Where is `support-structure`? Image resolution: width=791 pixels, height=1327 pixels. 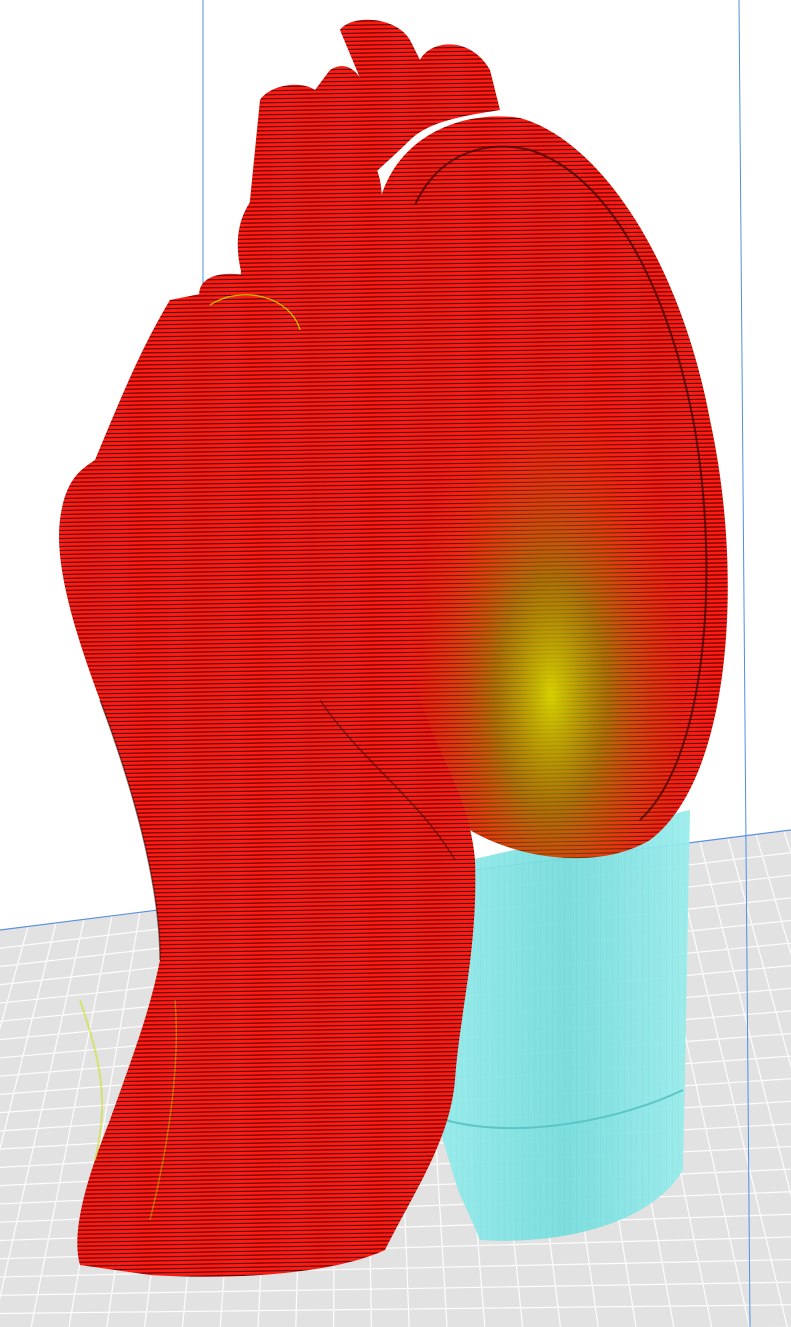
support-structure is located at coordinates (565, 1025).